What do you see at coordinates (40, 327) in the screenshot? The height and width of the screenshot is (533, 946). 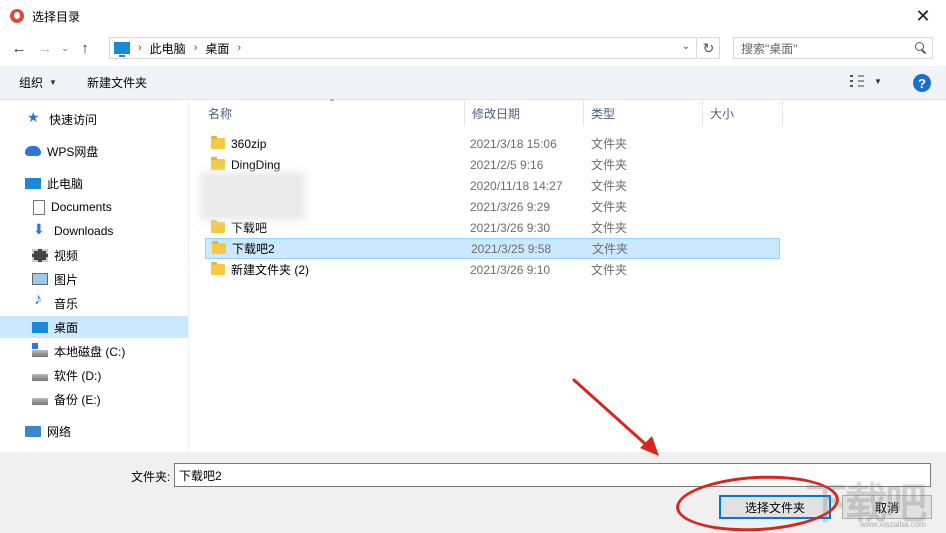 I see `desktop-icon` at bounding box center [40, 327].